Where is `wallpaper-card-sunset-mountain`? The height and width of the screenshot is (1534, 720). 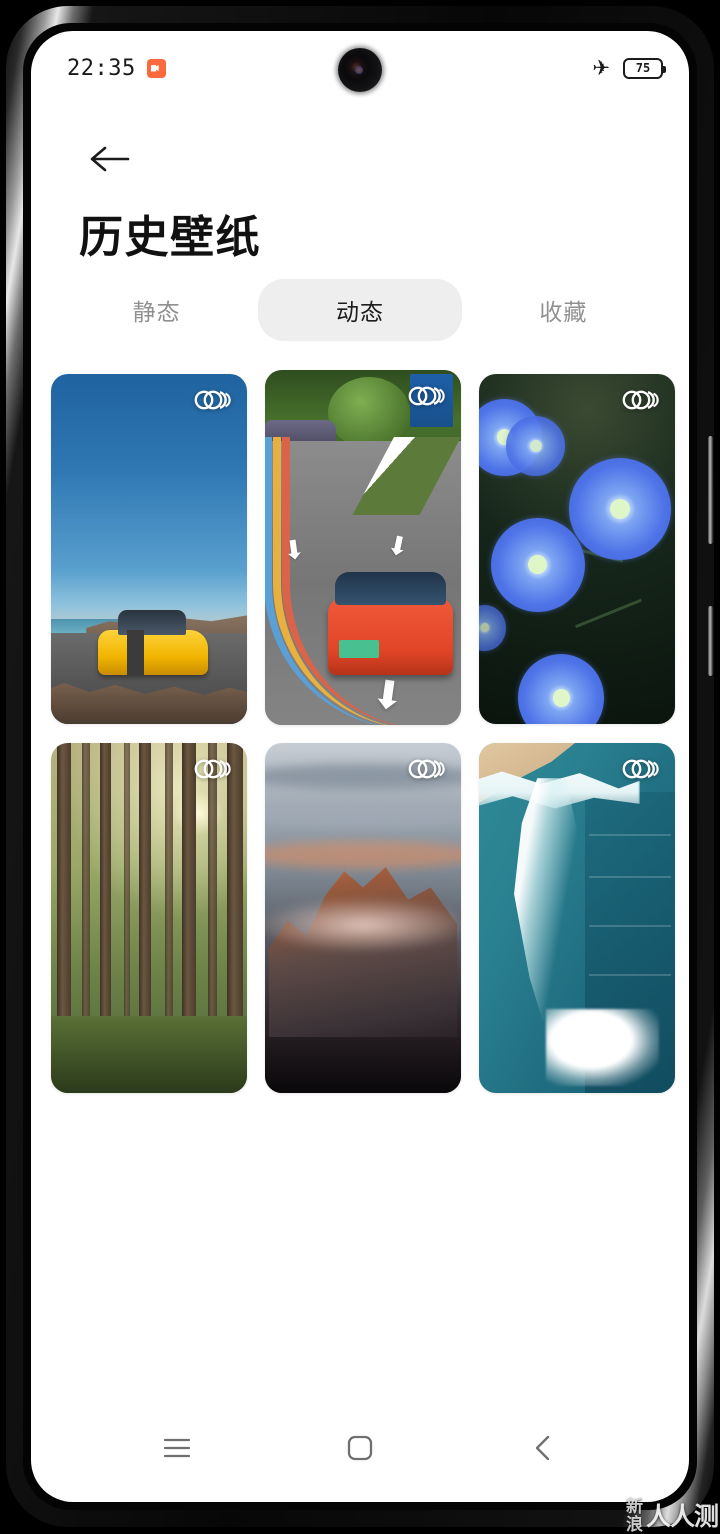
wallpaper-card-sunset-mountain is located at coordinates (363, 918).